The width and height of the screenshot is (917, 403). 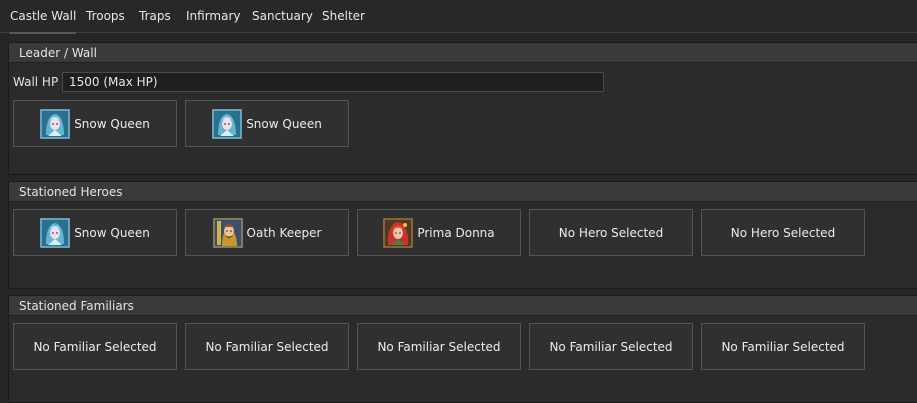 I want to click on tab-infirmary: Infirmary, so click(x=213, y=16).